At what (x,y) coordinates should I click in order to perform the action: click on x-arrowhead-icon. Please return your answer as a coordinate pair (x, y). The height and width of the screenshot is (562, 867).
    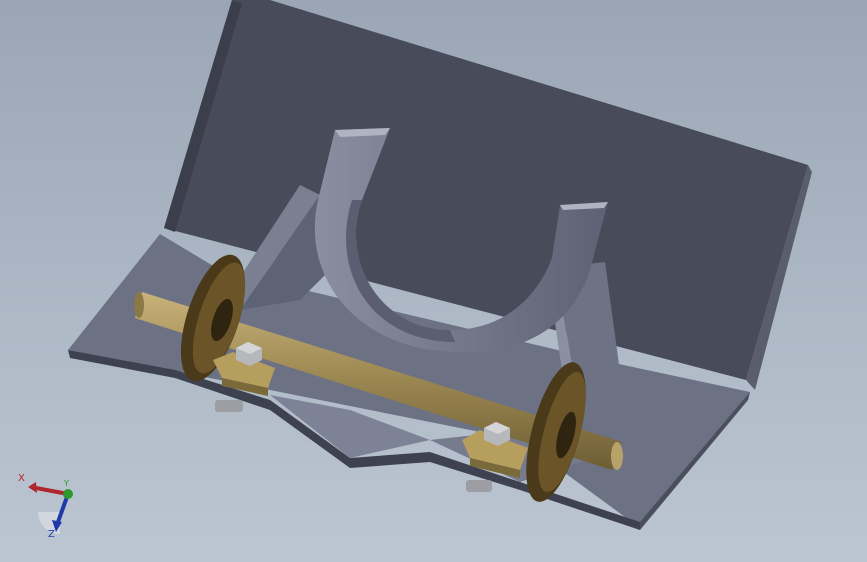
    Looking at the image, I should click on (32, 487).